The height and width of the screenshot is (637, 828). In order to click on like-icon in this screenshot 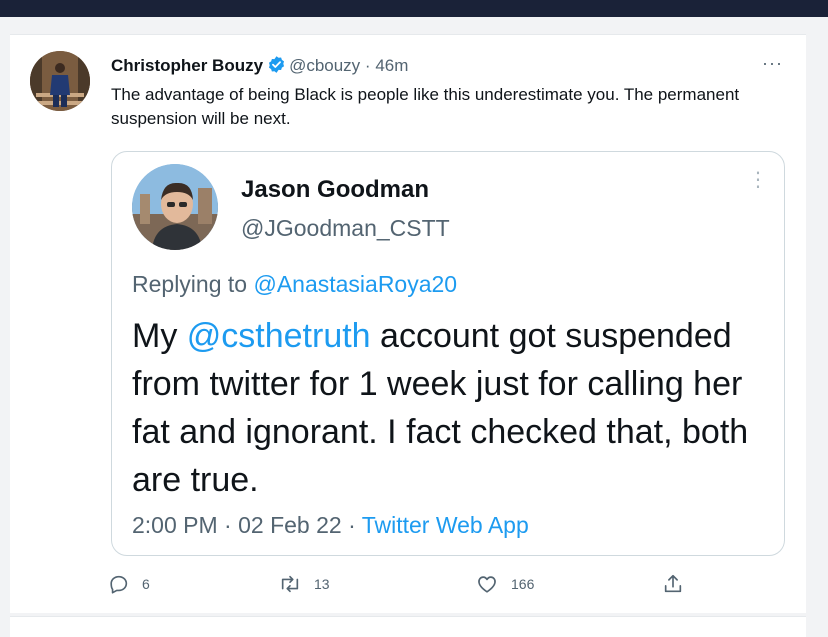, I will do `click(487, 584)`.